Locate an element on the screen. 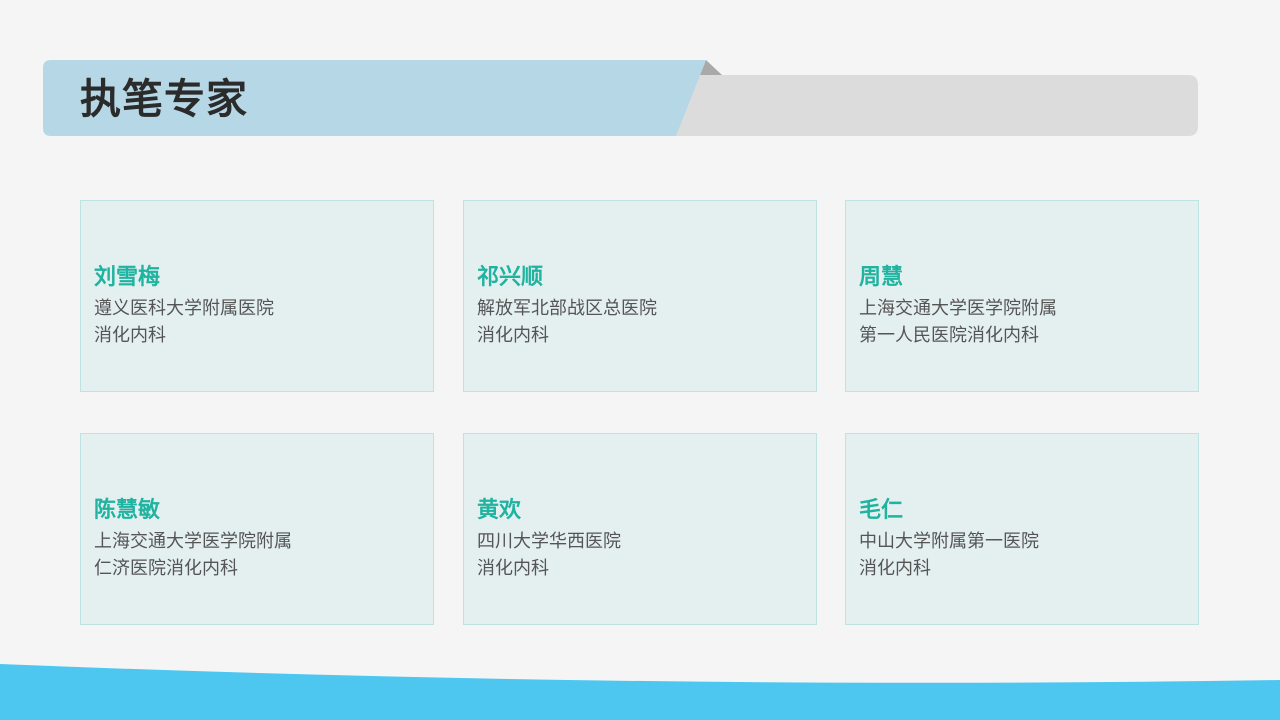 The width and height of the screenshot is (1280, 720). expert-name: 周慧 is located at coordinates (881, 277).